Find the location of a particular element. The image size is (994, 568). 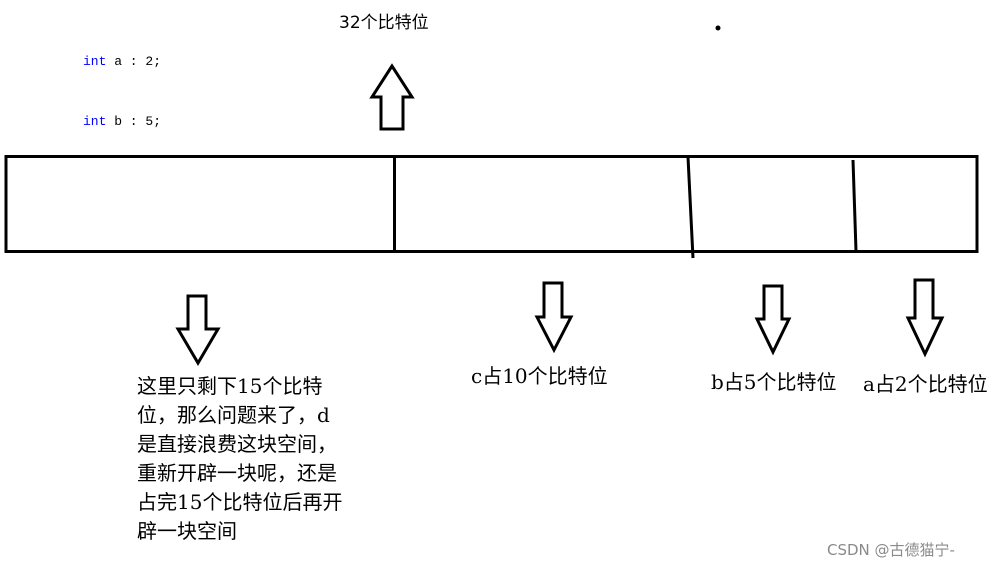

note-line: 占完15个比特位后再开 is located at coordinates (240, 502).